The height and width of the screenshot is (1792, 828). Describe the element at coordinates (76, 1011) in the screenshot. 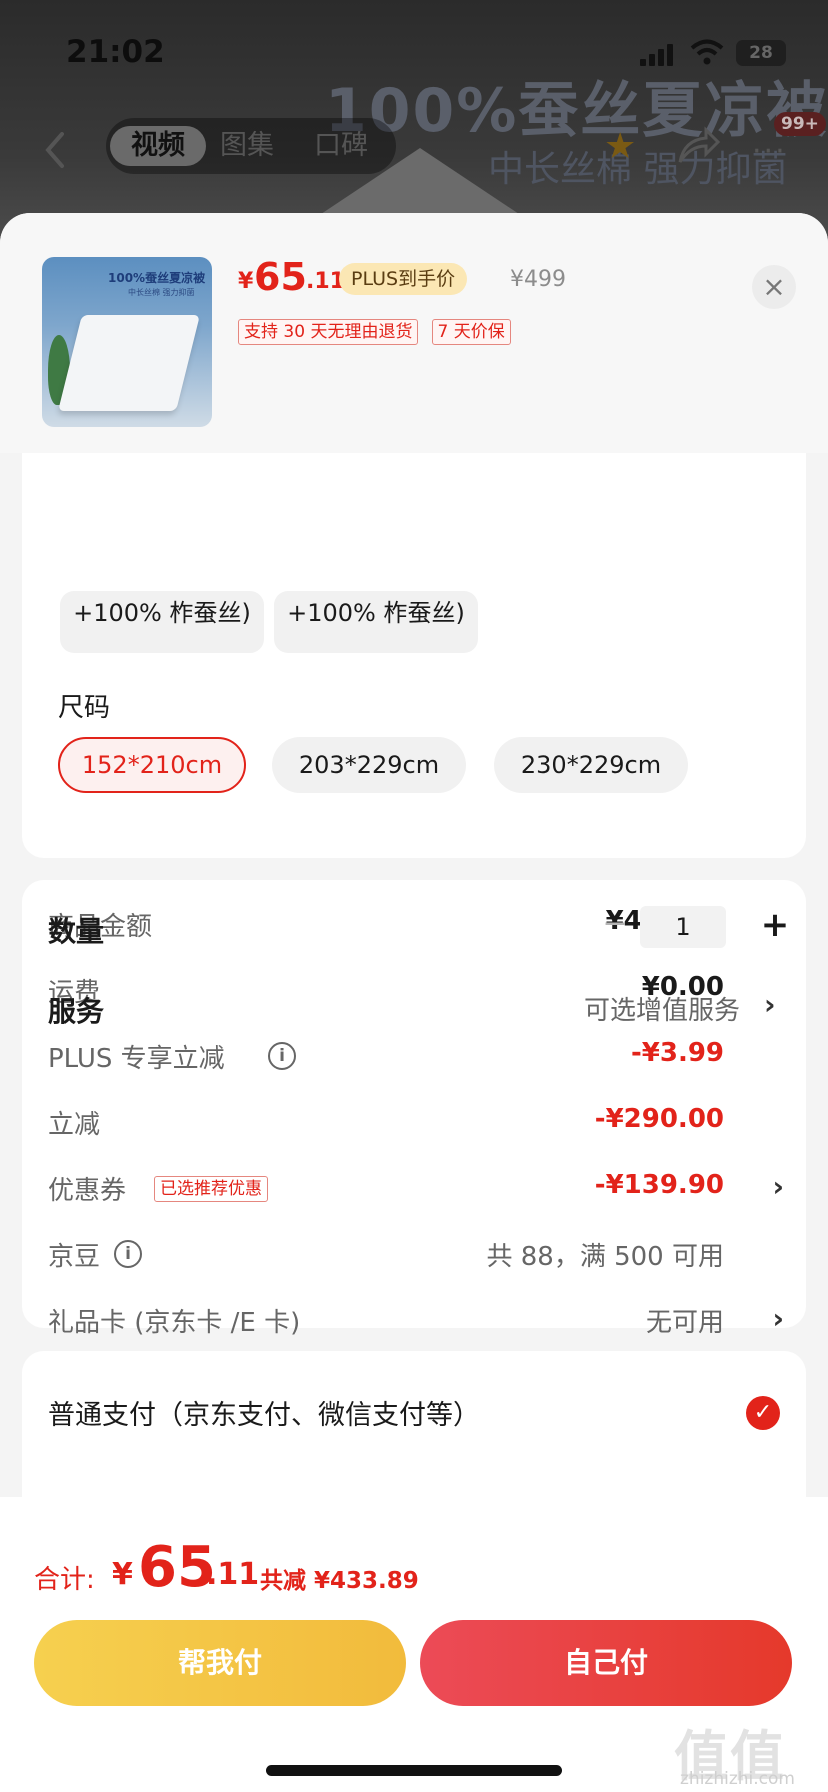

I see `service-label: 服务` at that location.